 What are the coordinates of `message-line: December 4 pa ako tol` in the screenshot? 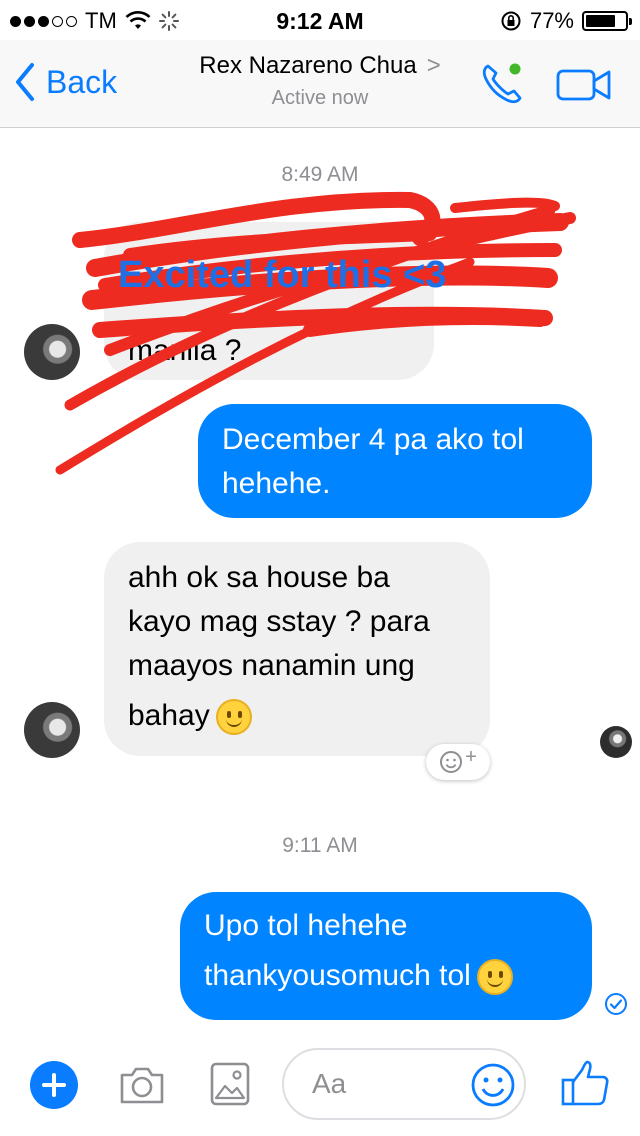 It's located at (373, 439).